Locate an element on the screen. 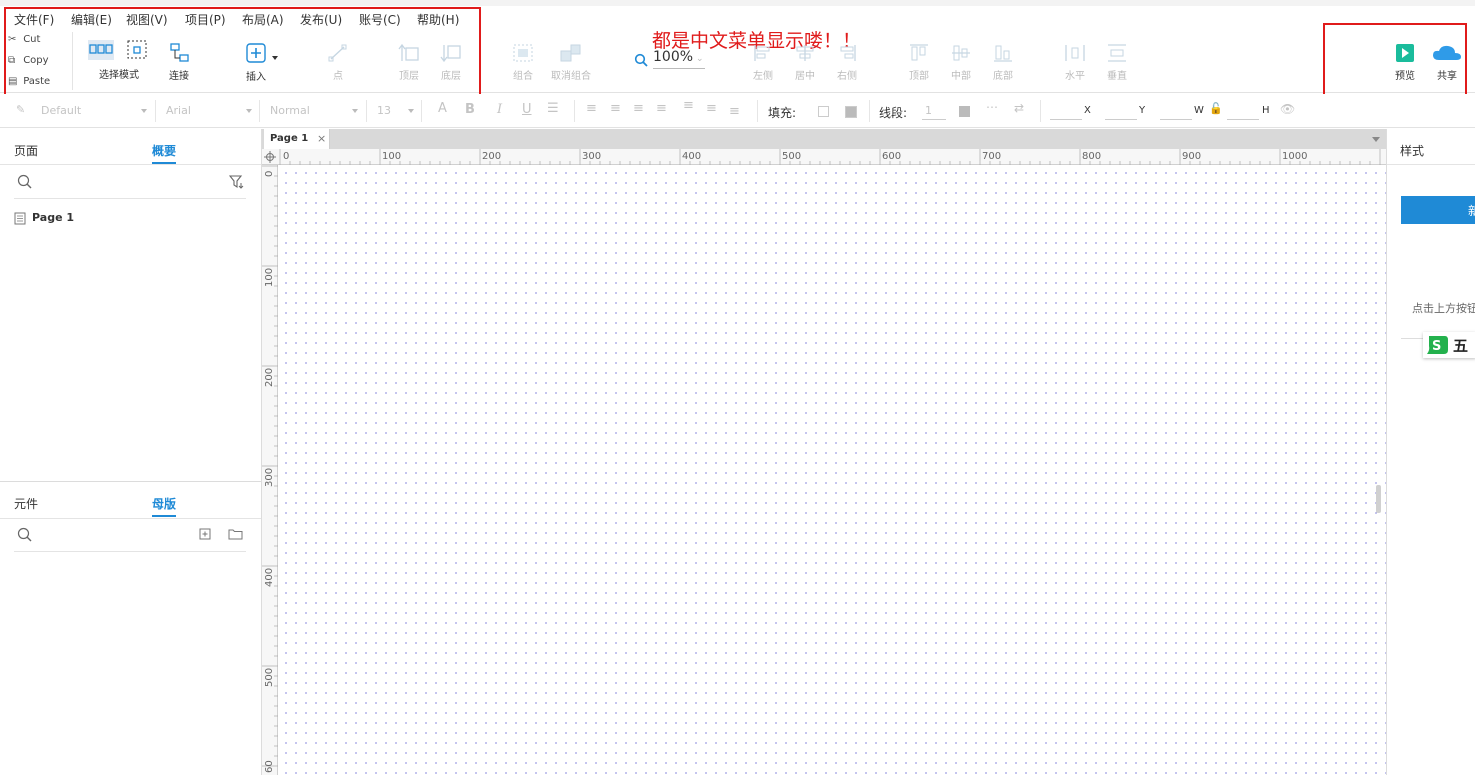  tab-masters: 母版 is located at coordinates (164, 503).